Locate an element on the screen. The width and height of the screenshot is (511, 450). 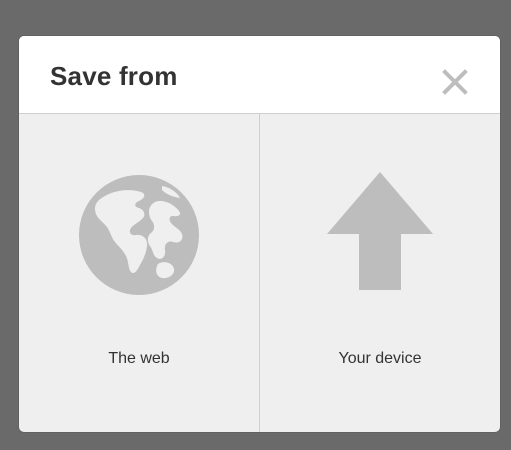
close-icon is located at coordinates (455, 82).